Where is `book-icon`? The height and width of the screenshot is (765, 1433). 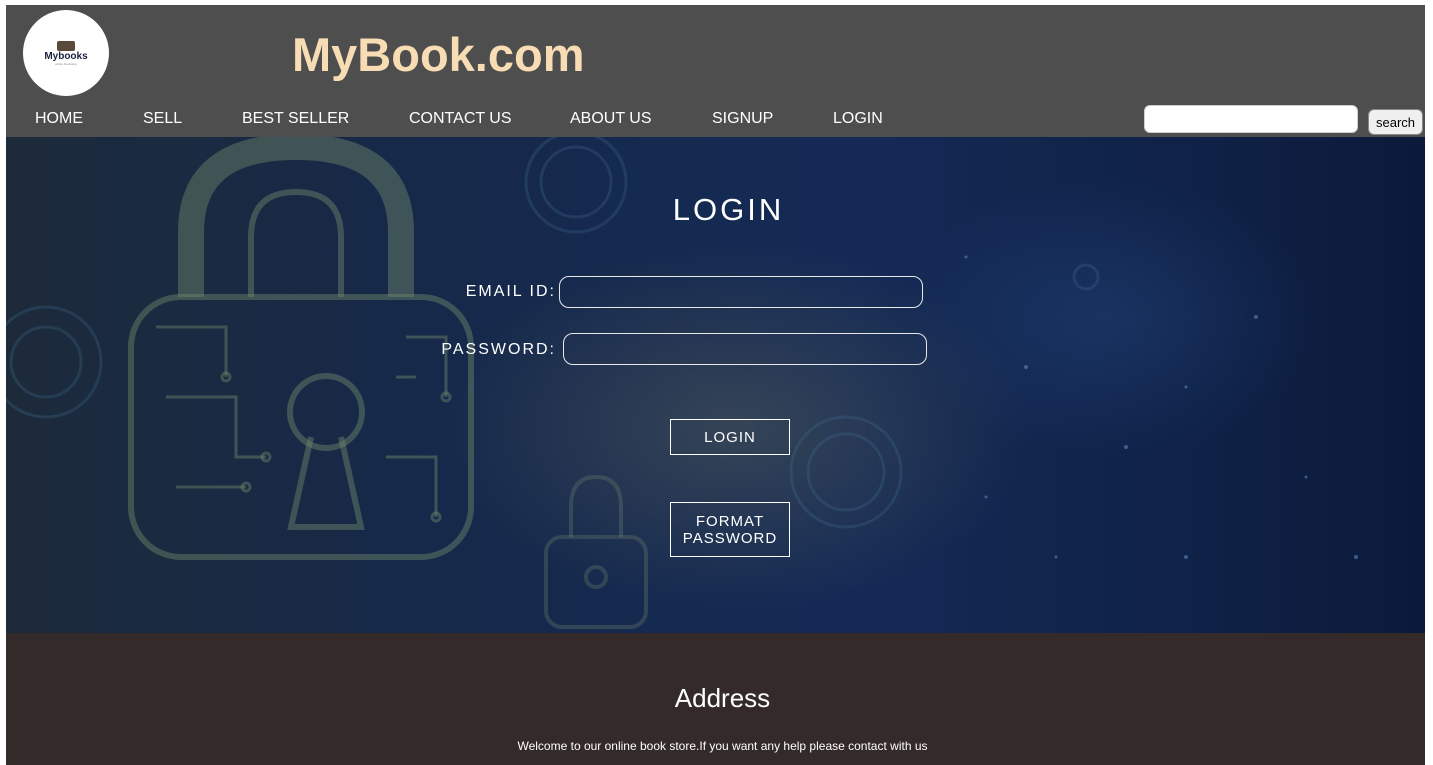
book-icon is located at coordinates (66, 45).